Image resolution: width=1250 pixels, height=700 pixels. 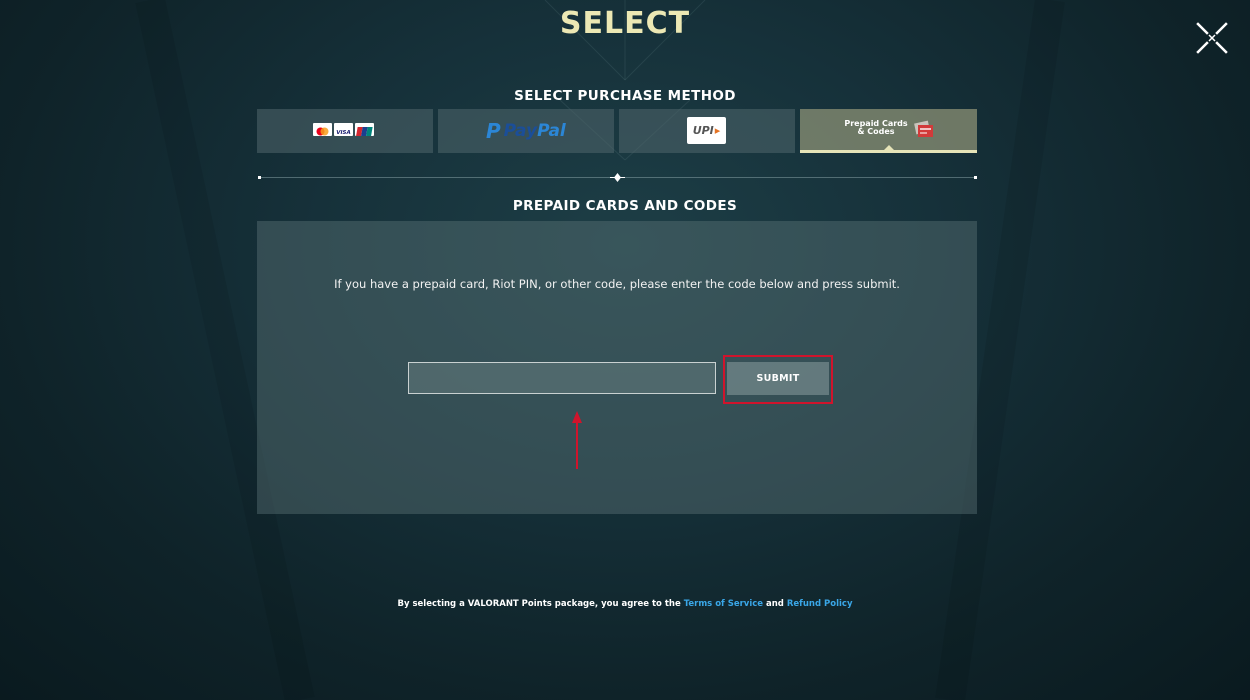 I want to click on unionpay-icon, so click(x=364, y=129).